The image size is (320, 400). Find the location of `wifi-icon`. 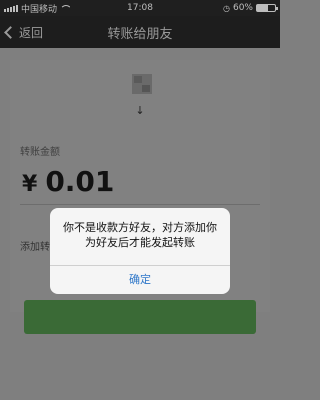

wifi-icon is located at coordinates (65, 8).